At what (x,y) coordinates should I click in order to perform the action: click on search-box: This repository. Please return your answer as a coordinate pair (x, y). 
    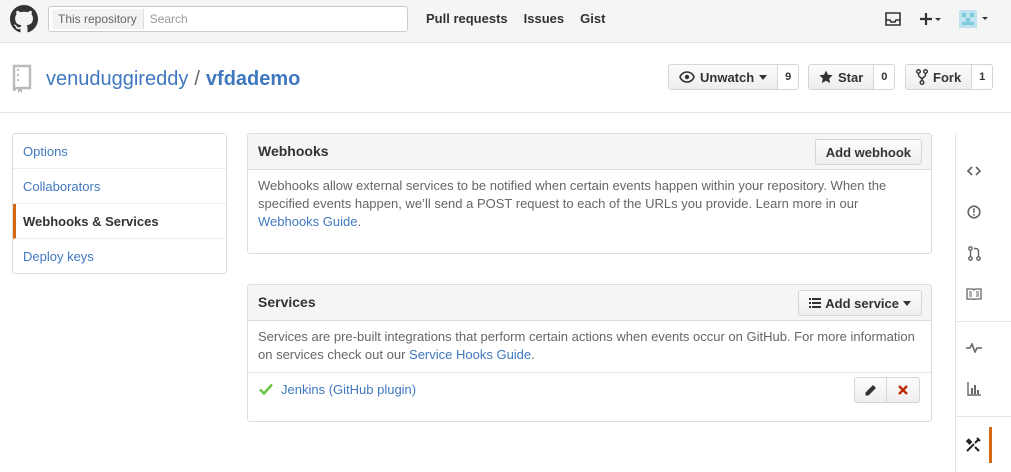
    Looking at the image, I should click on (228, 19).